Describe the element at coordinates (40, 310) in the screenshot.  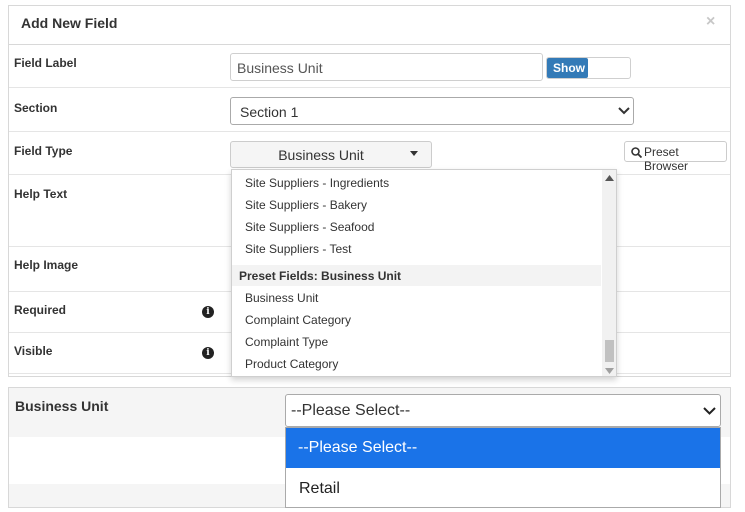
I see `required-label: Required` at that location.